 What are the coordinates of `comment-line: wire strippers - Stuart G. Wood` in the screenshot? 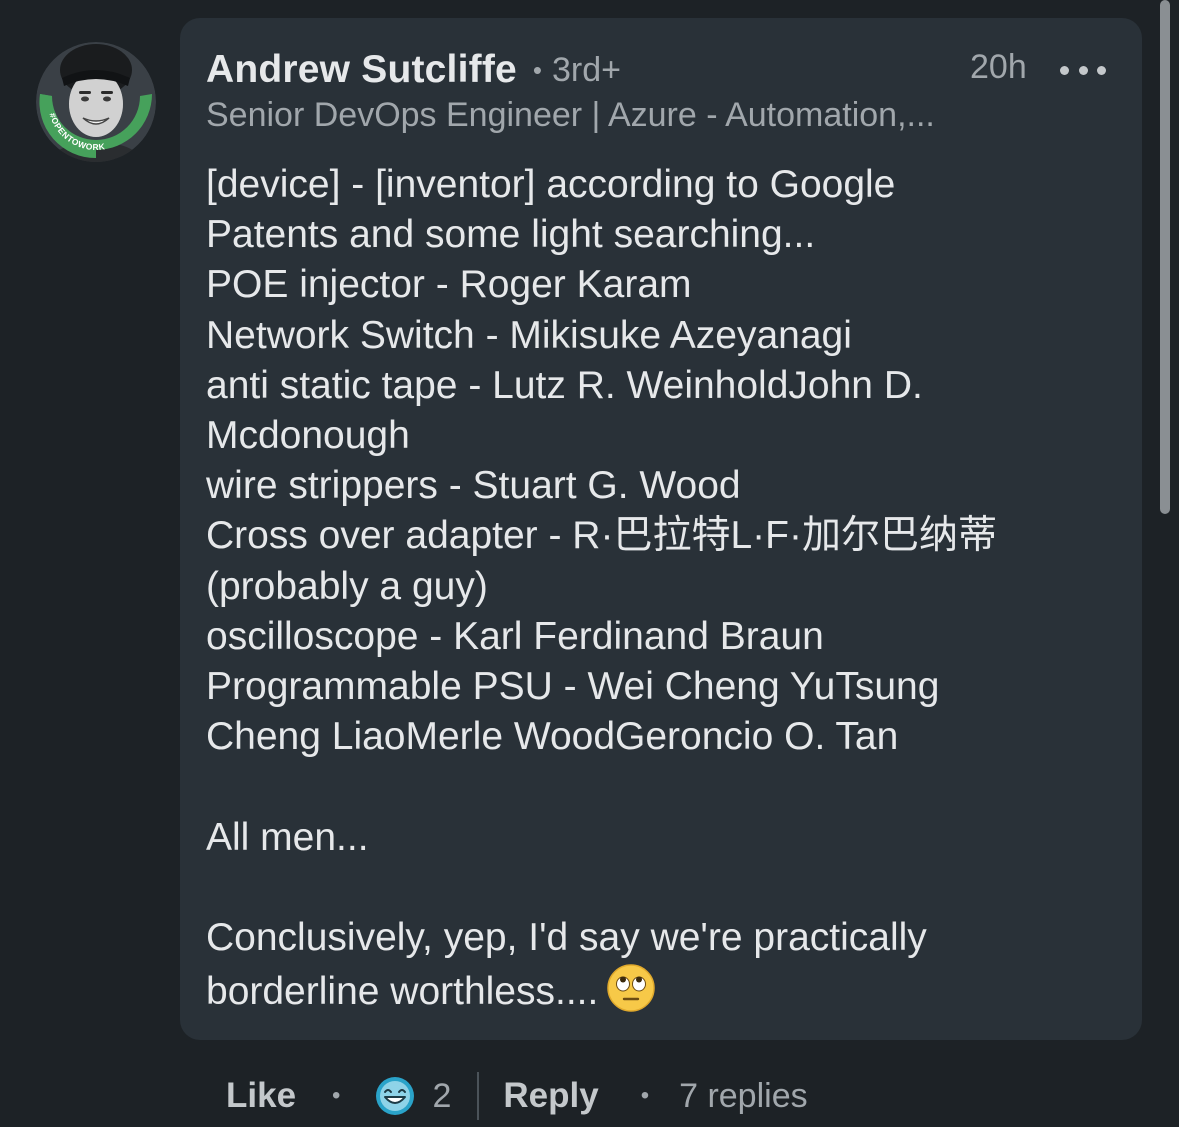 It's located at (473, 486).